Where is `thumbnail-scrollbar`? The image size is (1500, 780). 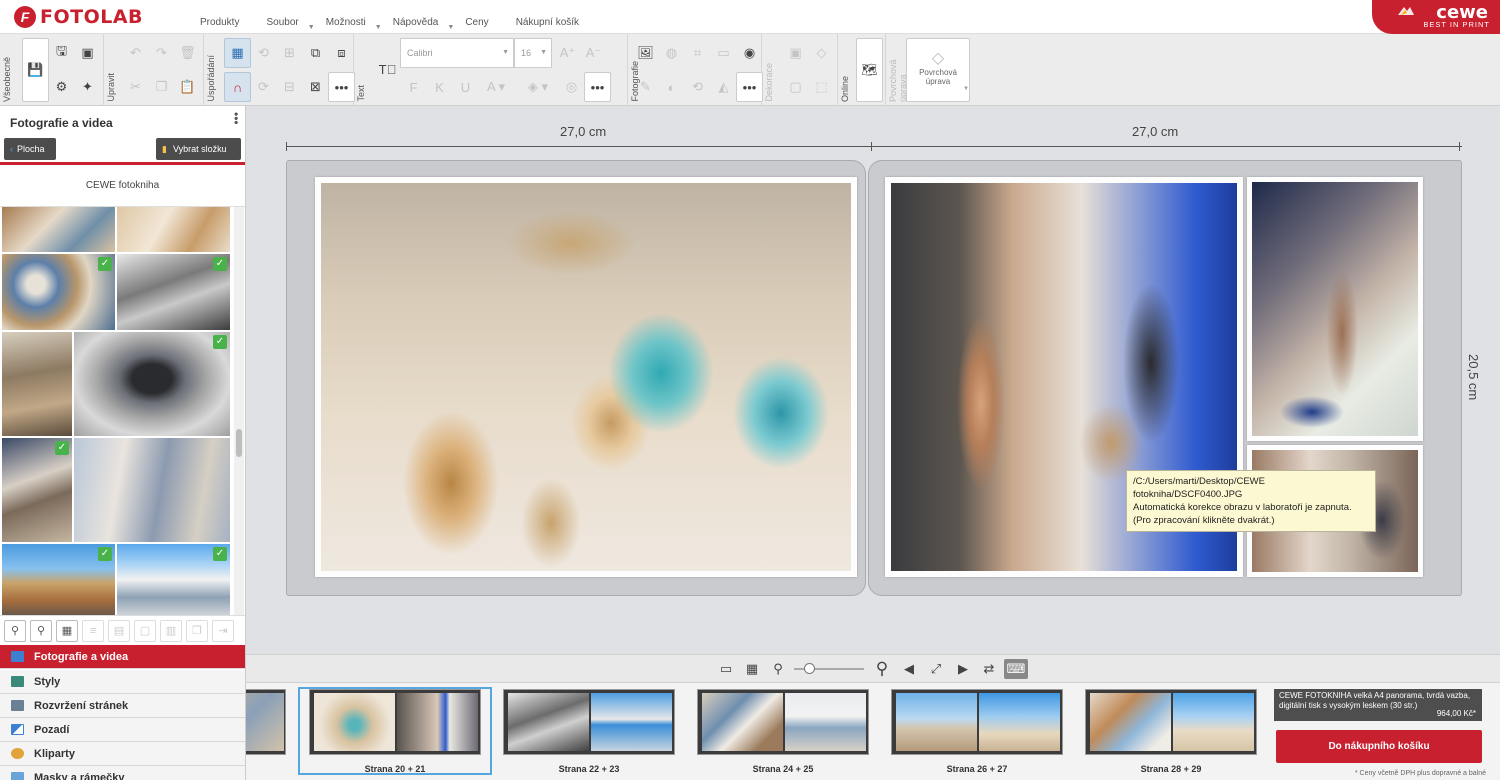
thumbnail-scrollbar is located at coordinates (239, 411).